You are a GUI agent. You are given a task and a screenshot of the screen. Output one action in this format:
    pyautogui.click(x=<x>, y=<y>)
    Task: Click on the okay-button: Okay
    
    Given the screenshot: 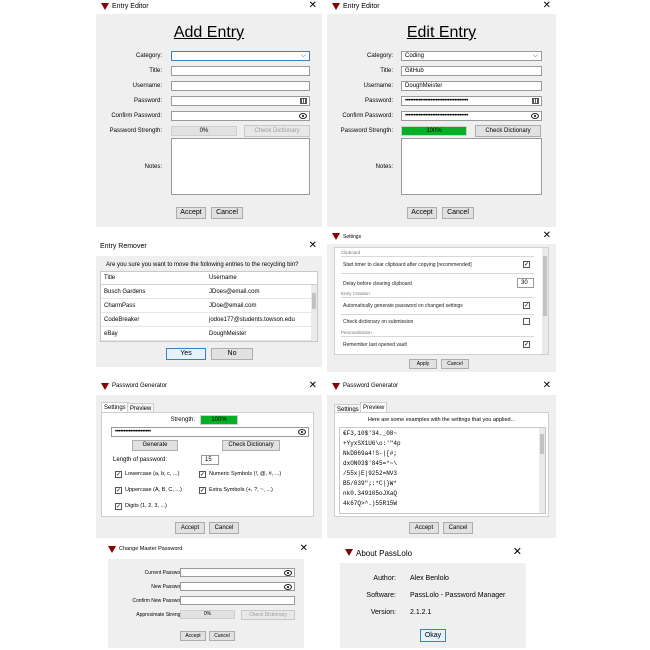 What is the action you would take?
    pyautogui.click(x=433, y=635)
    